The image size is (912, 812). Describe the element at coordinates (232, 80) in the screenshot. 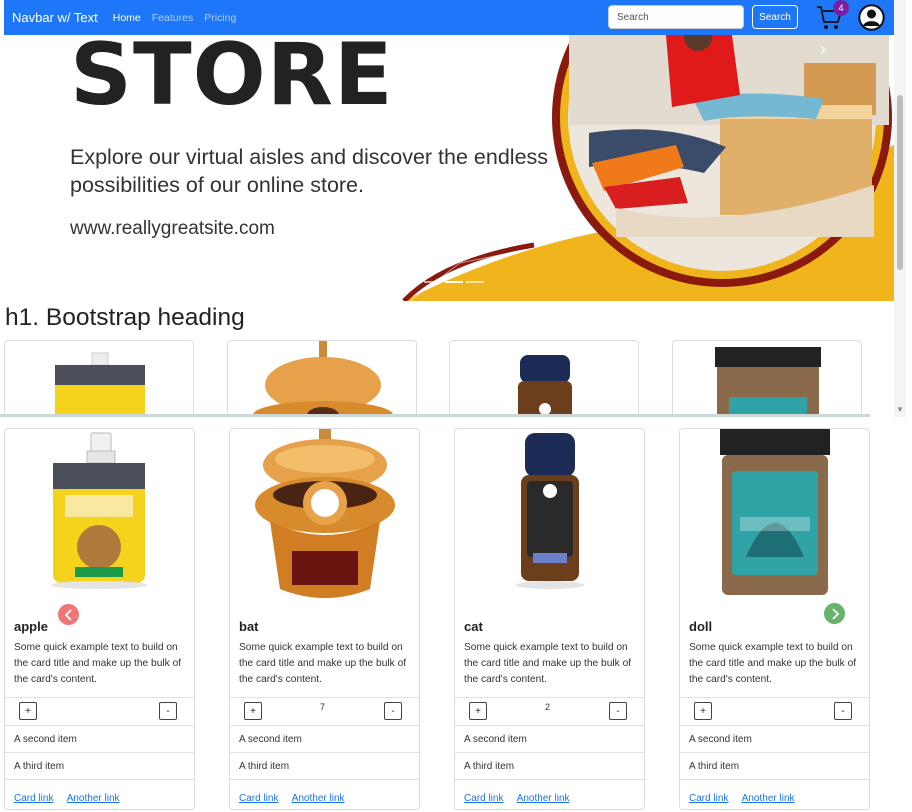

I see `hero-title: STORE` at that location.